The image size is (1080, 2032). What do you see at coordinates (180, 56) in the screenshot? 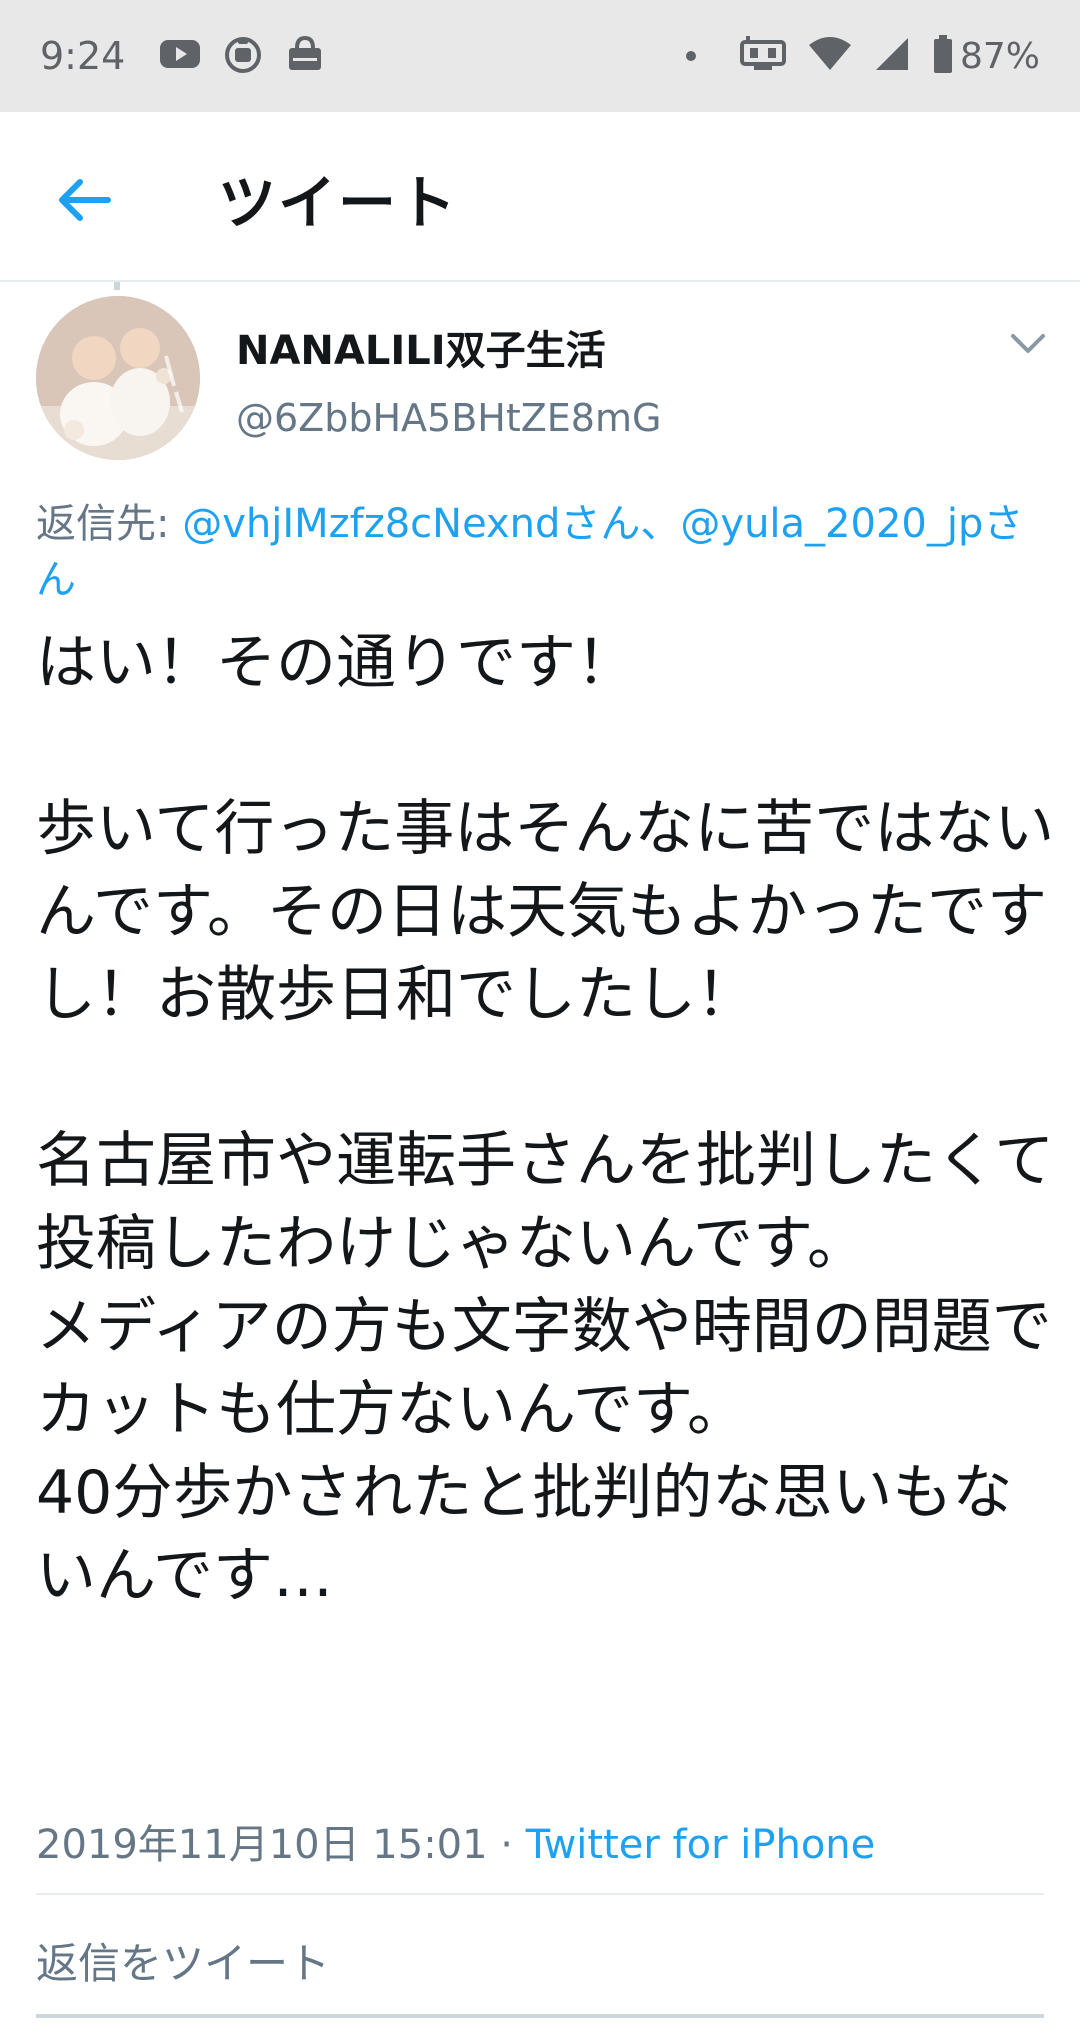
I see `youtube-icon` at bounding box center [180, 56].